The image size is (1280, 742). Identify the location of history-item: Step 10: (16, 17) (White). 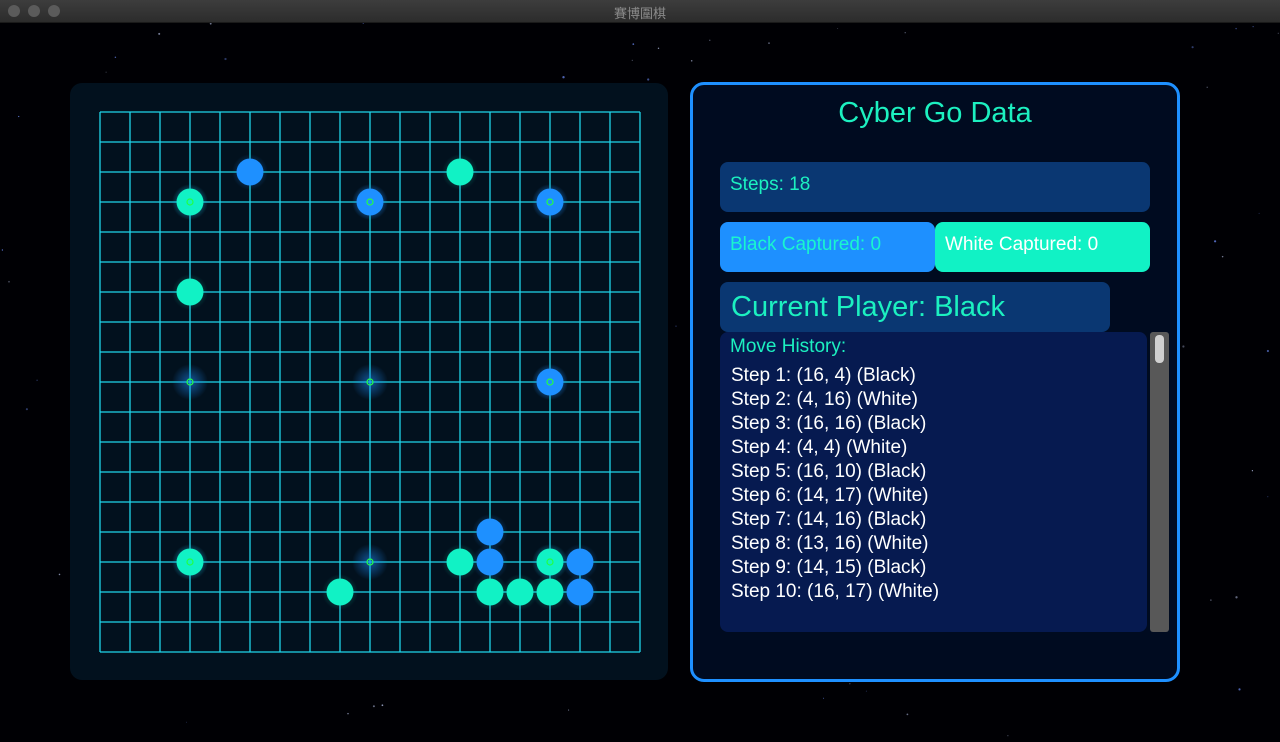
(835, 591).